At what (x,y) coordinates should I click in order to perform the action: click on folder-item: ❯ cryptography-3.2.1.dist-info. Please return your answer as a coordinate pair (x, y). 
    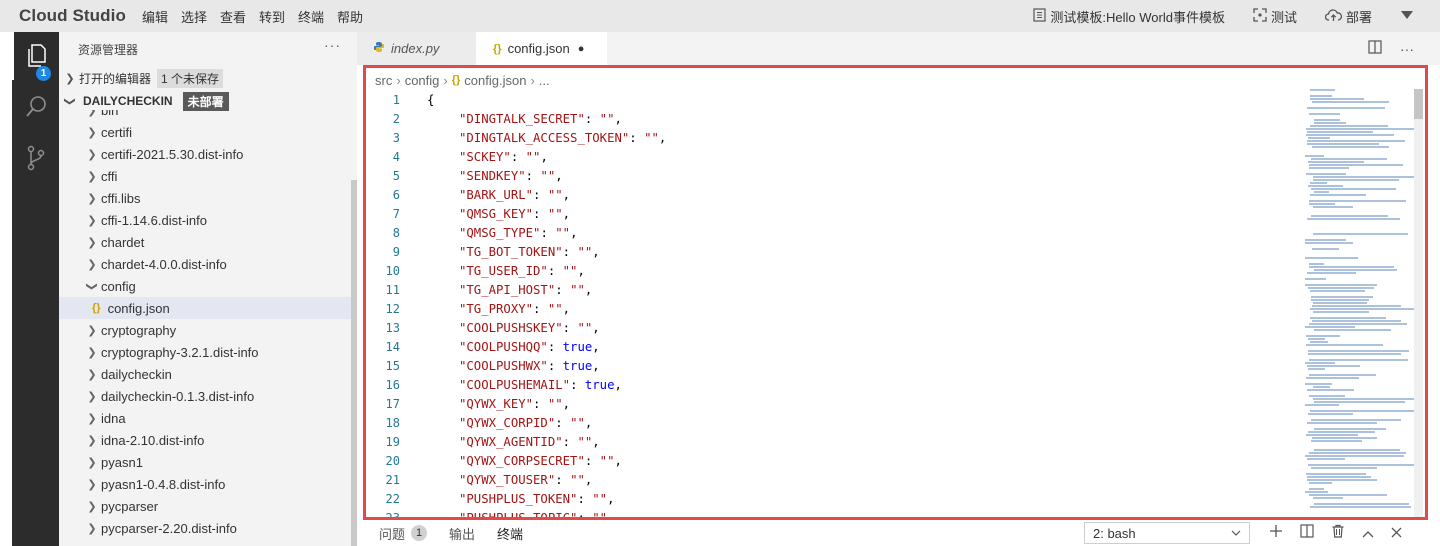
    Looking at the image, I should click on (205, 352).